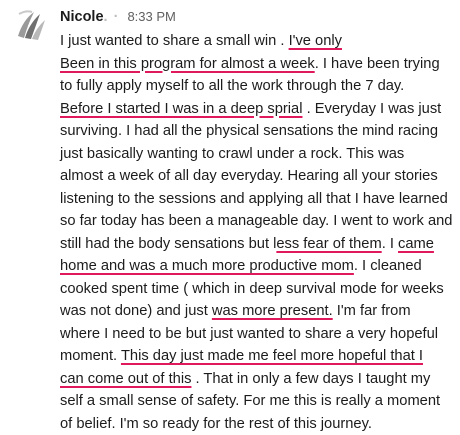 This screenshot has height=435, width=460. I want to click on highlighted-text: home and was a much more productive mom, so click(207, 266).